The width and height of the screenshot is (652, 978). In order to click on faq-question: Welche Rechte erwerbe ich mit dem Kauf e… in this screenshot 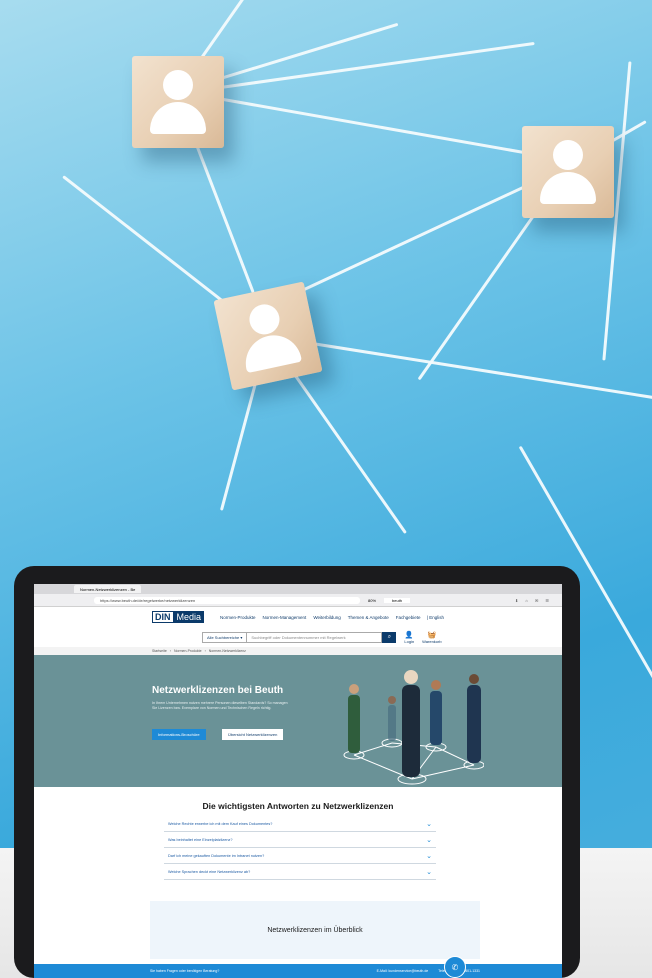, I will do `click(220, 823)`.